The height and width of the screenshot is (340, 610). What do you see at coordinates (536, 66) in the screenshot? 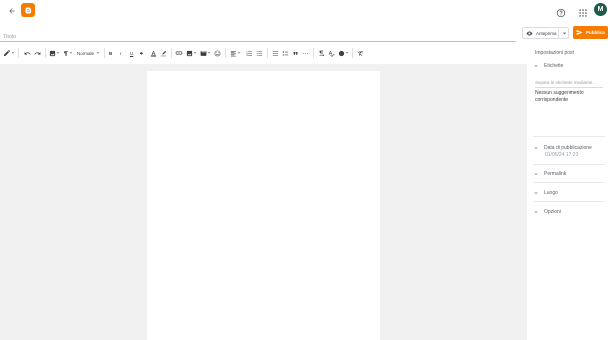
I see `chevron-up-icon` at bounding box center [536, 66].